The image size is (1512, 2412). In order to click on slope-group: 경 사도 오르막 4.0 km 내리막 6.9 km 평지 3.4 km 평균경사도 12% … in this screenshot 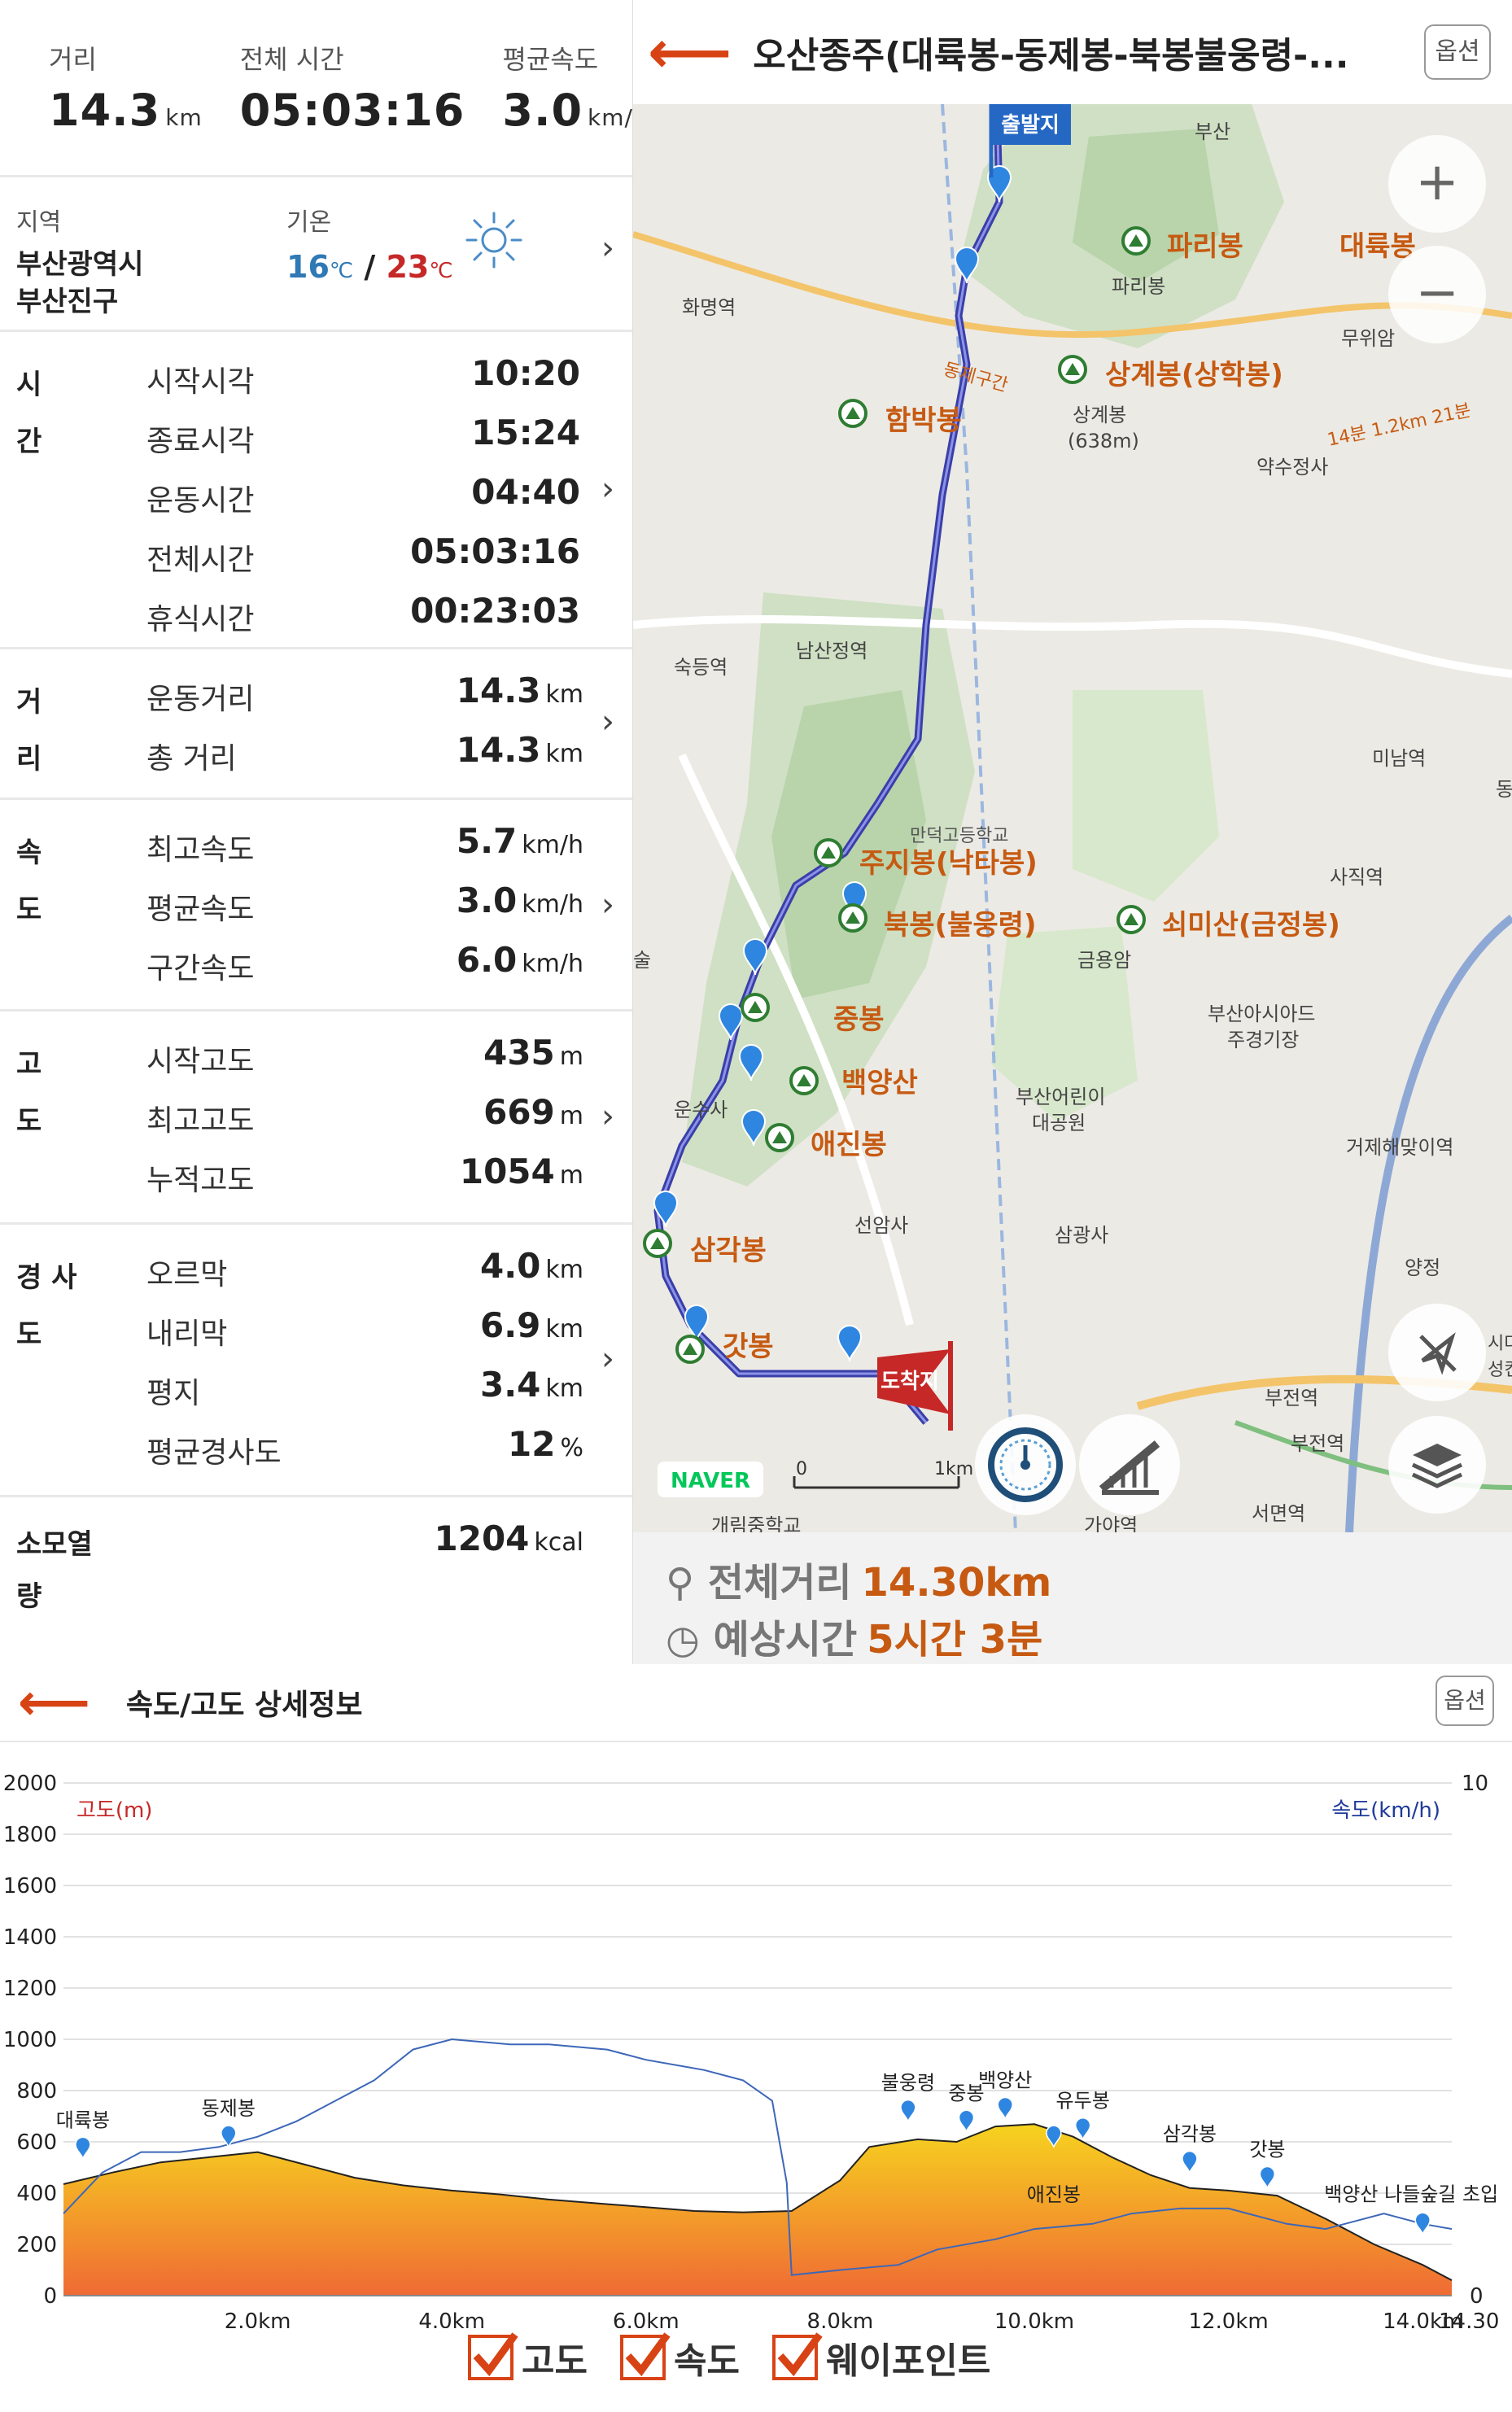, I will do `click(316, 1361)`.